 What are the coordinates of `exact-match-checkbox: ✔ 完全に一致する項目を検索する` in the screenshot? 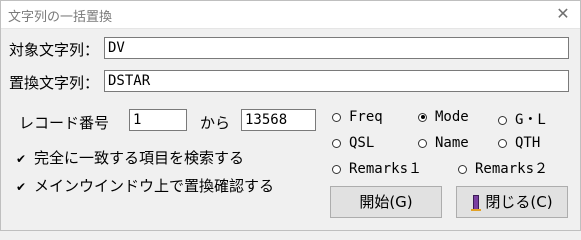 It's located at (130, 157).